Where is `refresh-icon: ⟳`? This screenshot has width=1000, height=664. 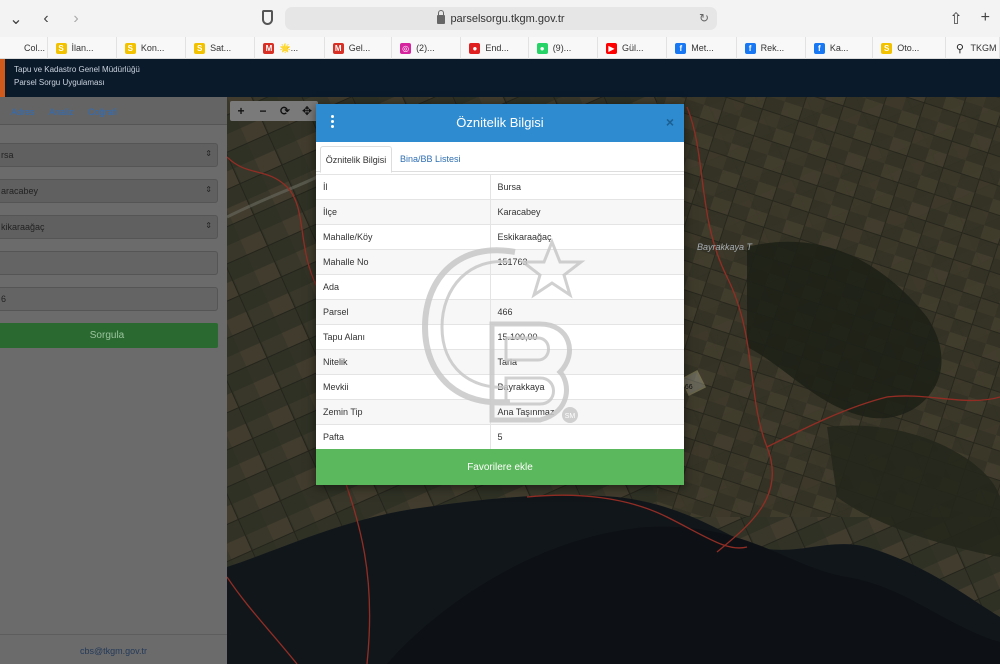
refresh-icon: ⟳ is located at coordinates (285, 111).